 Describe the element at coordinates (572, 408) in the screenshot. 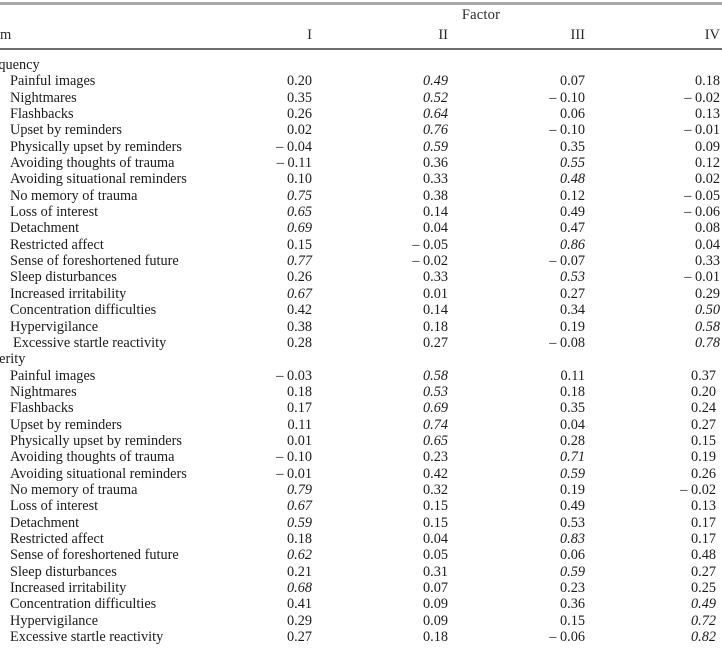

I see `loading-value-factor-3: 0.35` at that location.